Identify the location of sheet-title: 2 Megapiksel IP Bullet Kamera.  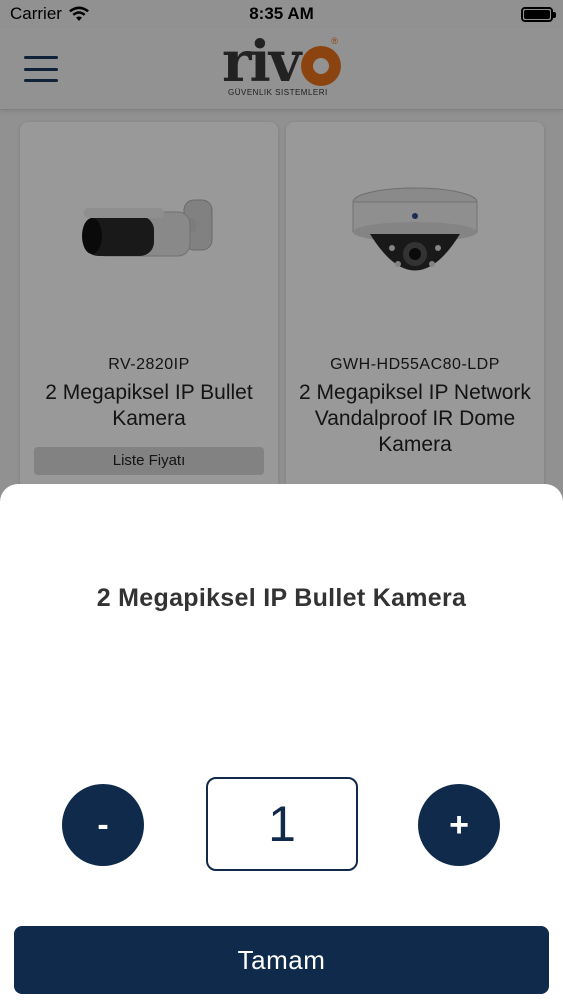
(281, 598).